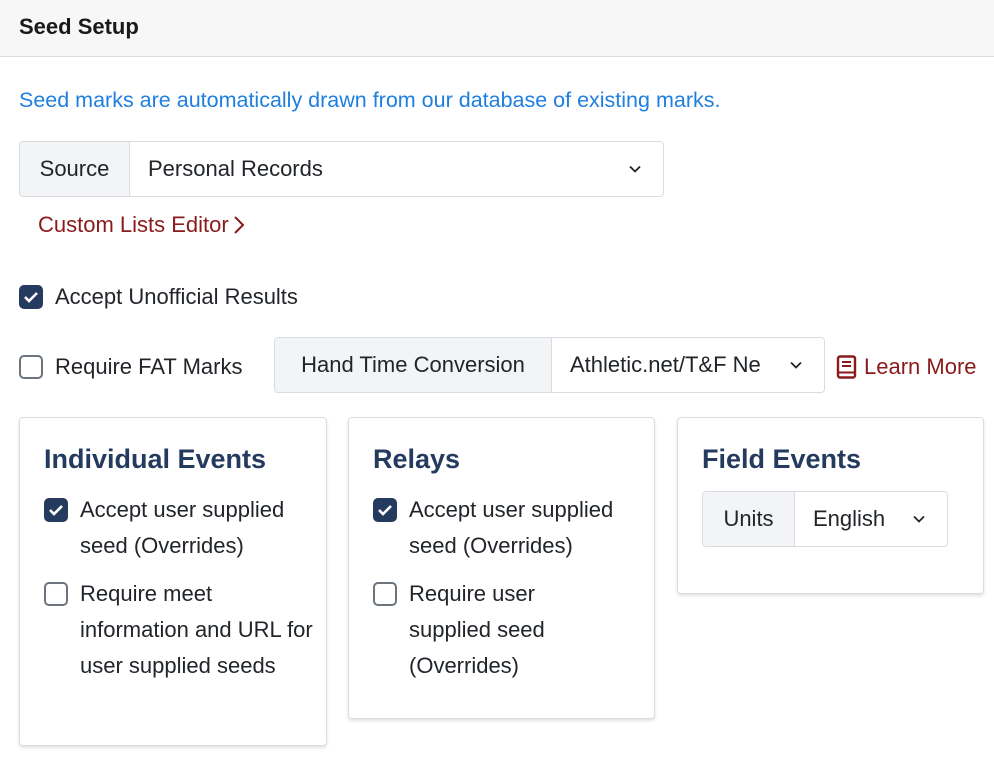  I want to click on custom-lists-editor-label: Custom Lists Editor, so click(133, 224).